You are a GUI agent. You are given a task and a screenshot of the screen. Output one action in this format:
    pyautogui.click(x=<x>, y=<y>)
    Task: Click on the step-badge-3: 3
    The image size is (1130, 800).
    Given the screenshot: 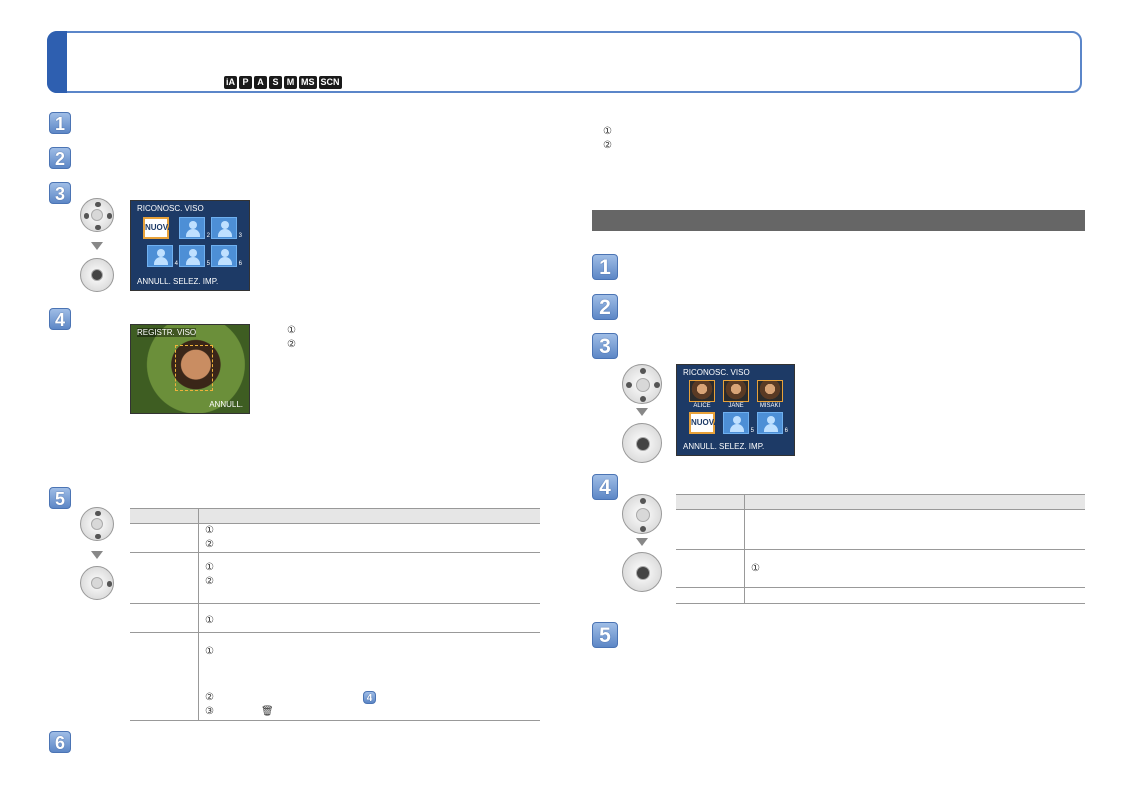 What is the action you would take?
    pyautogui.click(x=60, y=193)
    